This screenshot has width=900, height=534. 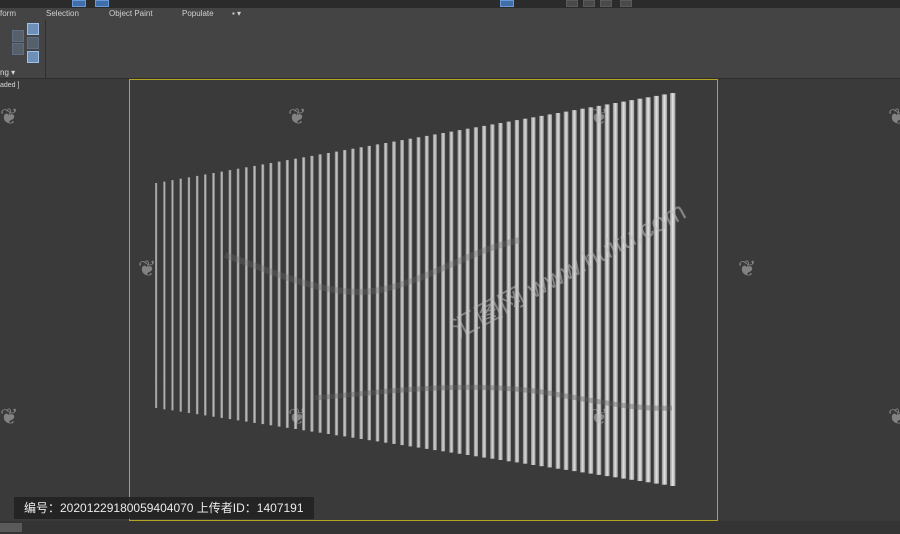 I want to click on bottom-scrollbar, so click(x=450, y=527).